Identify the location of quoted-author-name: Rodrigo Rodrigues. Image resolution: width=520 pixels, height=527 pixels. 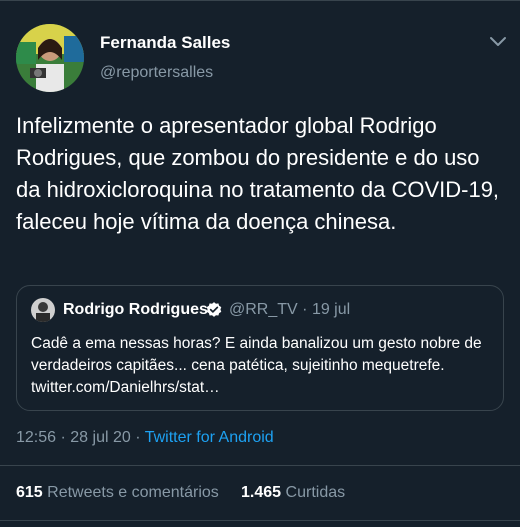
(135, 309).